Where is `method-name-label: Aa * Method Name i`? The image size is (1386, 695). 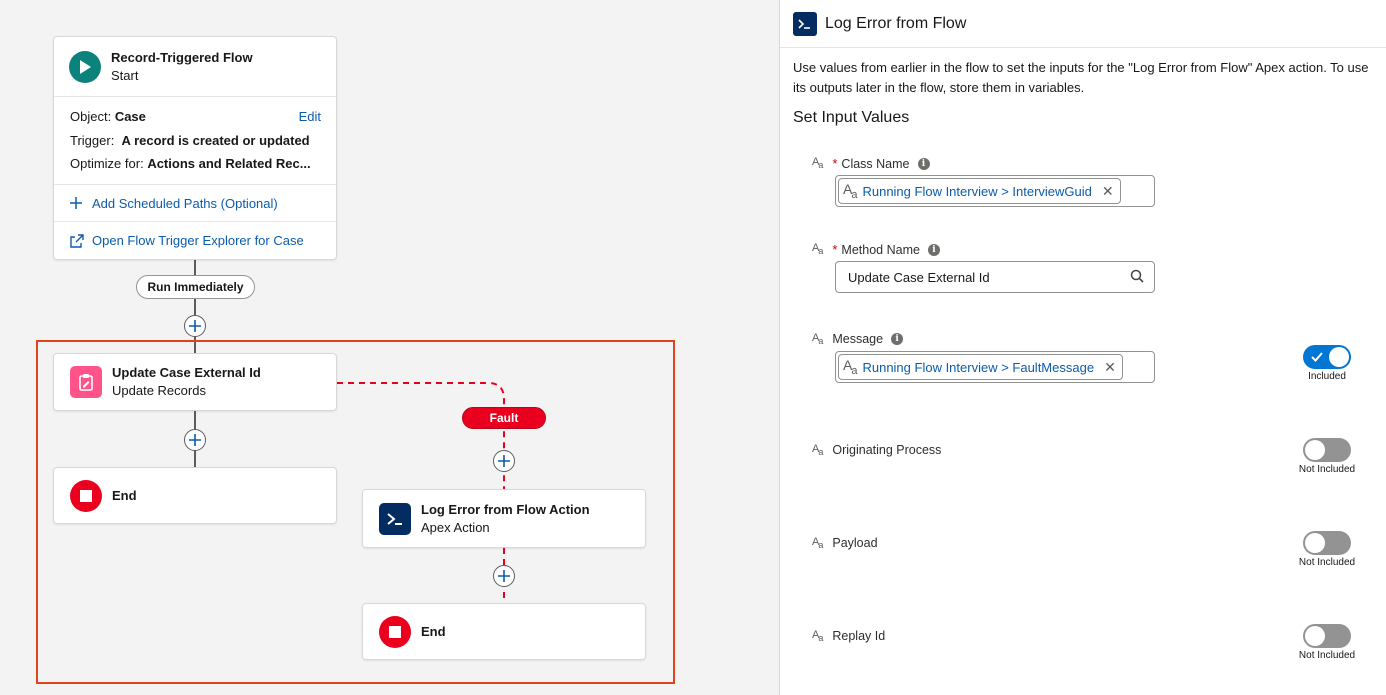 method-name-label: Aa * Method Name i is located at coordinates (876, 249).